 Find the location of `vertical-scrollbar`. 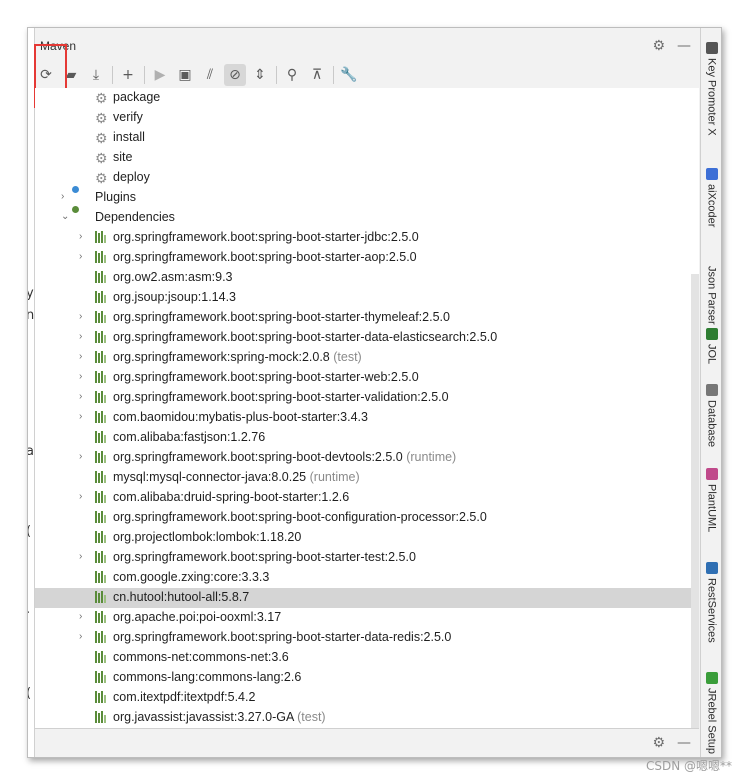

vertical-scrollbar is located at coordinates (695, 501).